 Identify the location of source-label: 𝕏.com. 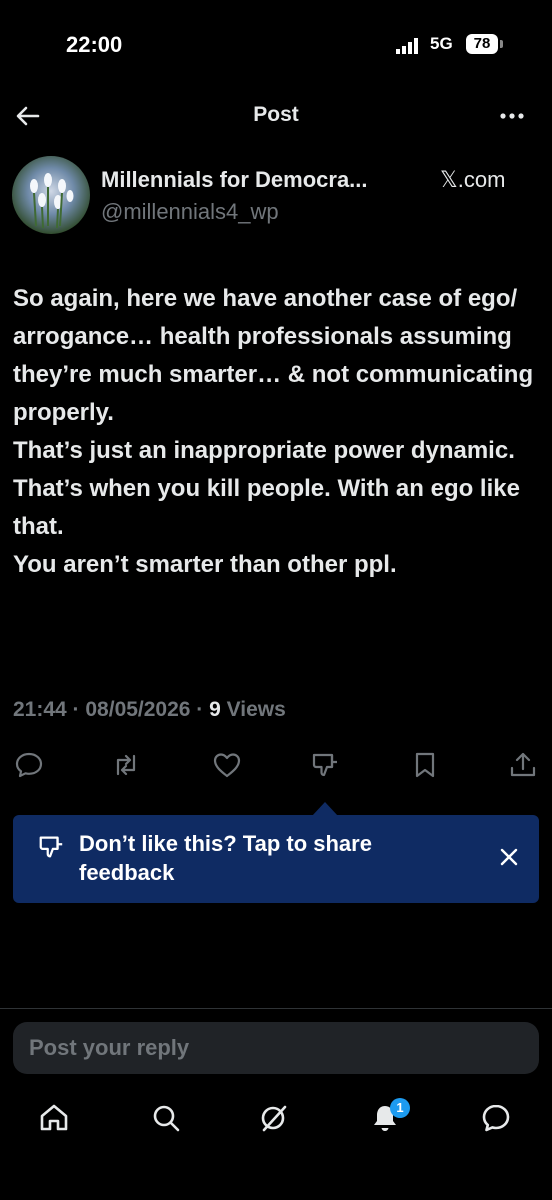
(473, 179).